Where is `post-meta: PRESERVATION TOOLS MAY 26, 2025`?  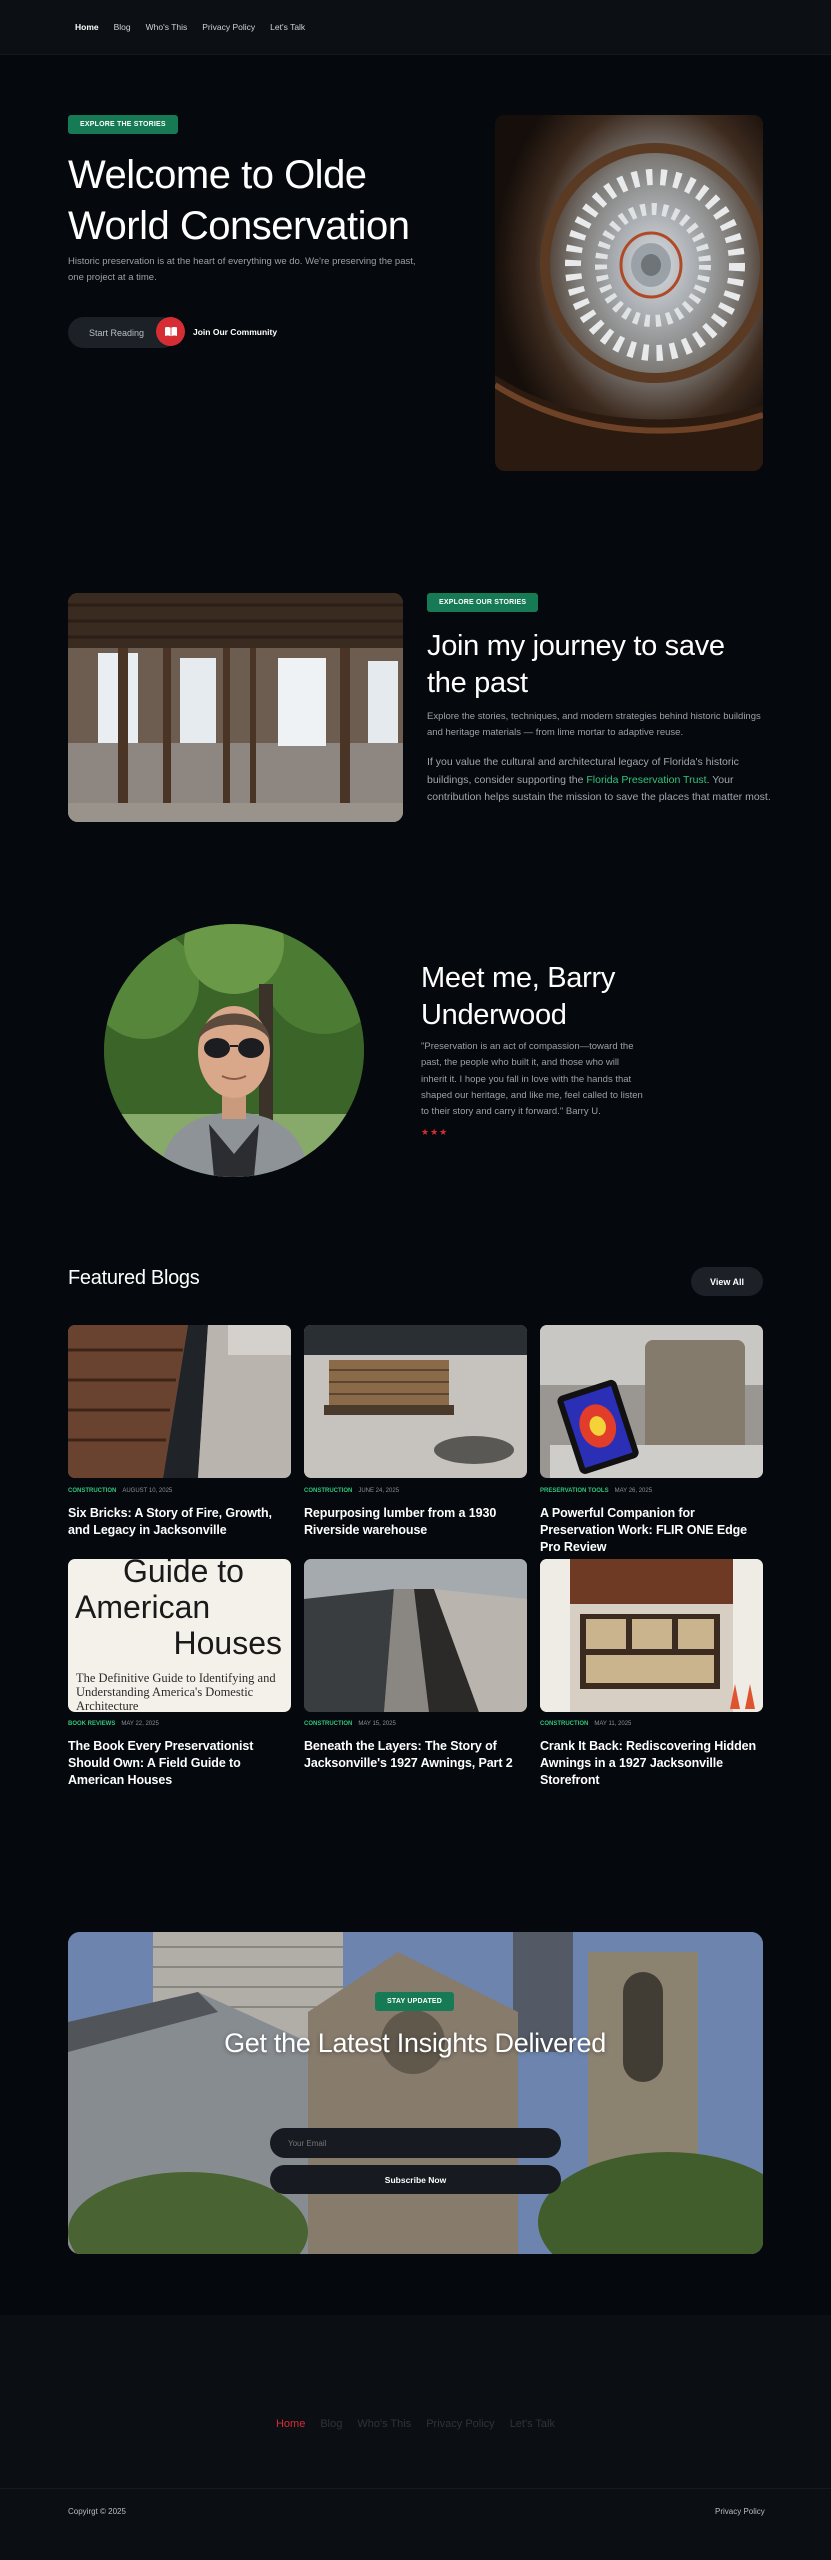 post-meta: PRESERVATION TOOLS MAY 26, 2025 is located at coordinates (596, 1491).